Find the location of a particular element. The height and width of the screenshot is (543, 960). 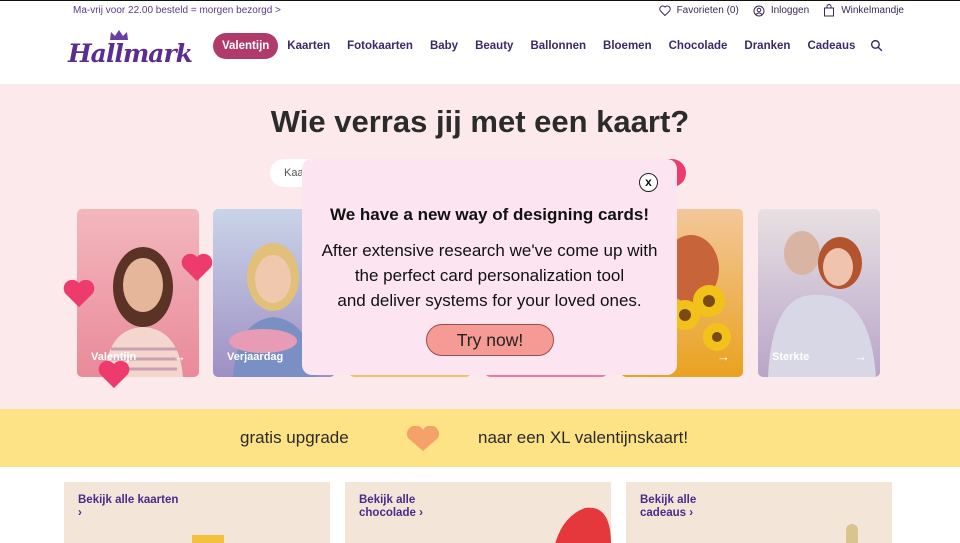

nav-item-kaarten: Kaarten is located at coordinates (308, 46).